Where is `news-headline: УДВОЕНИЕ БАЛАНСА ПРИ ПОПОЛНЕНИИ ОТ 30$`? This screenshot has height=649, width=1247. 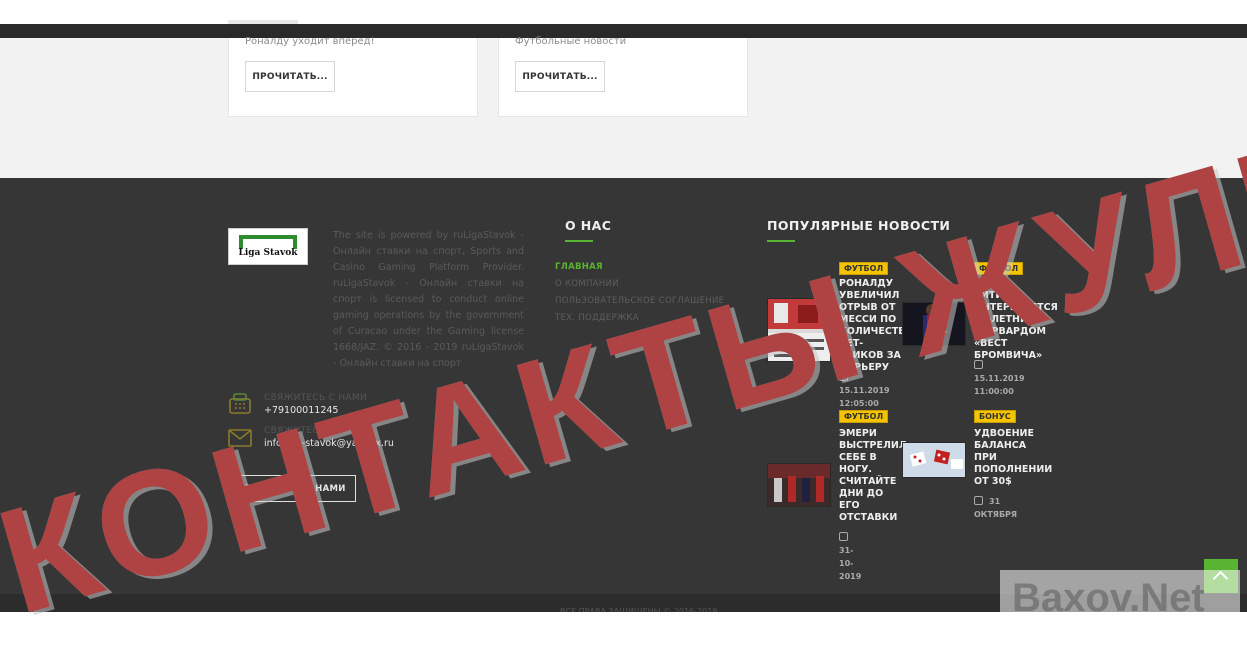 news-headline: УДВОЕНИЕ БАЛАНСА ПРИ ПОПОЛНЕНИИ ОТ 30$ is located at coordinates (1013, 458).